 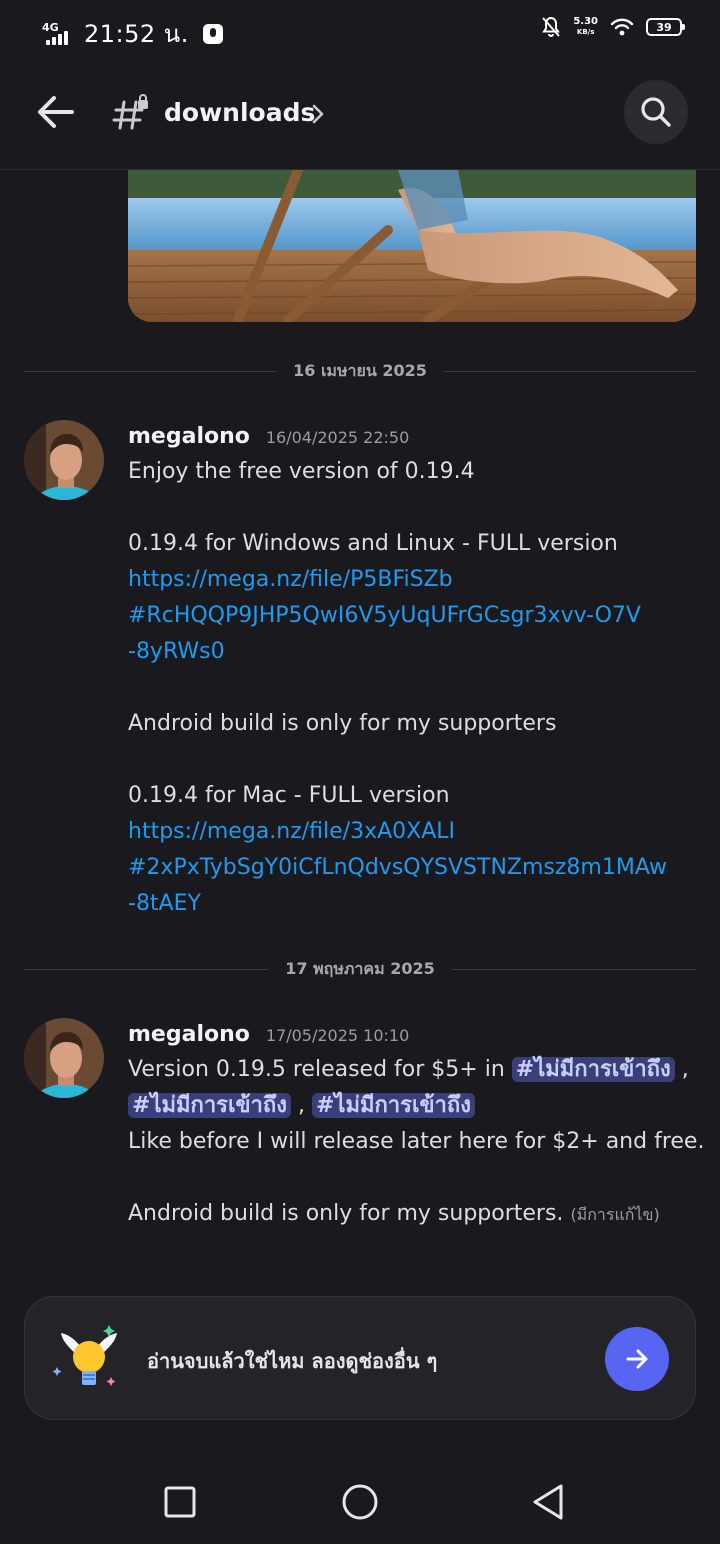 I want to click on circle-icon, so click(x=360, y=1502).